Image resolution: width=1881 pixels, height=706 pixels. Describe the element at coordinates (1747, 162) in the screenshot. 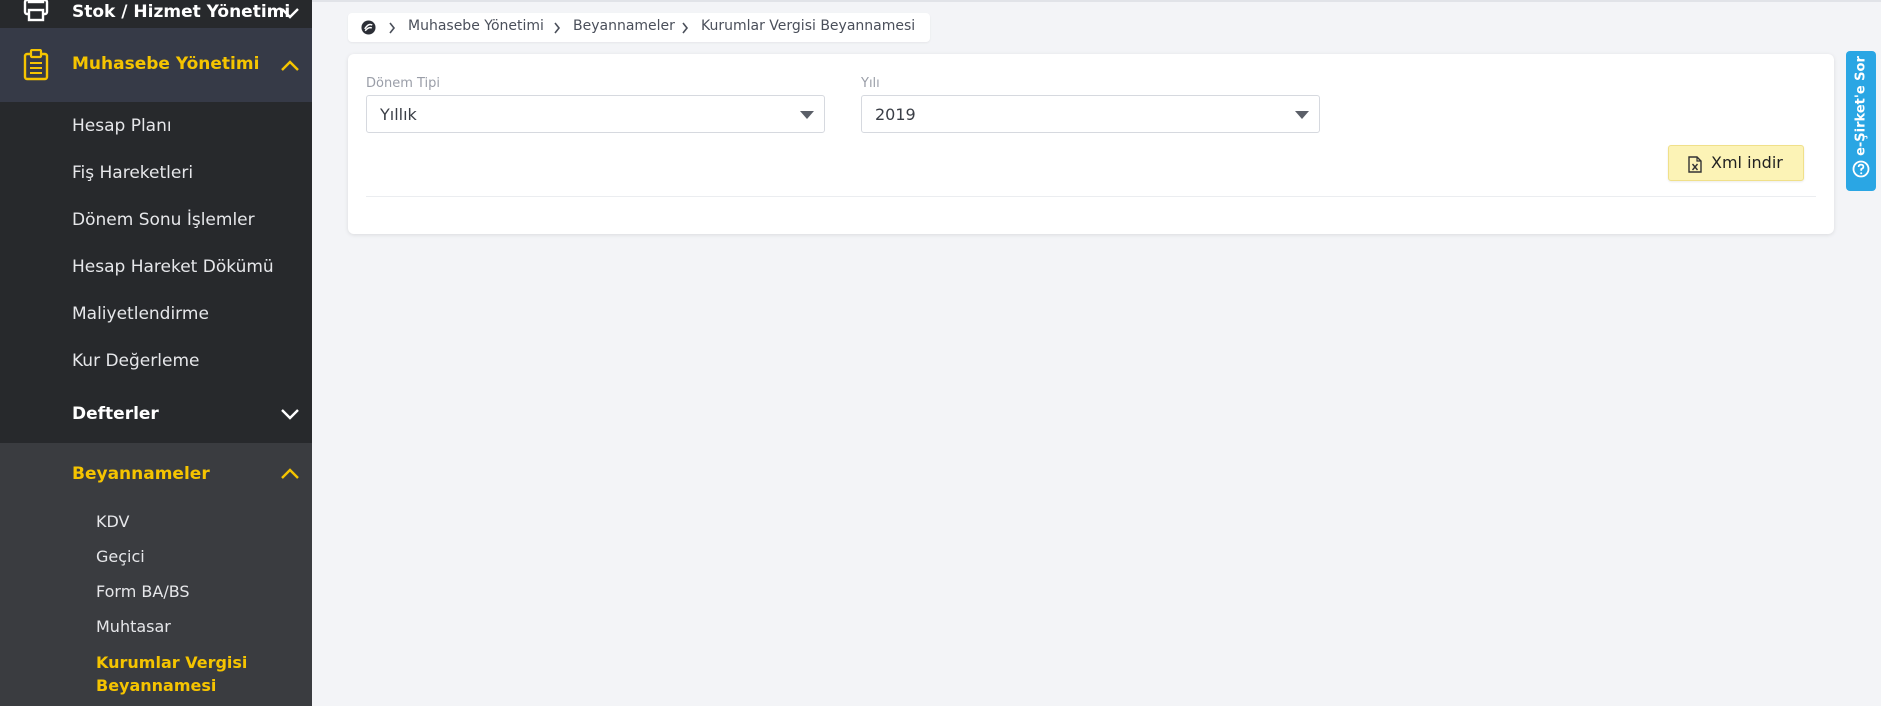

I see `xml-download-label: Xml indir` at that location.